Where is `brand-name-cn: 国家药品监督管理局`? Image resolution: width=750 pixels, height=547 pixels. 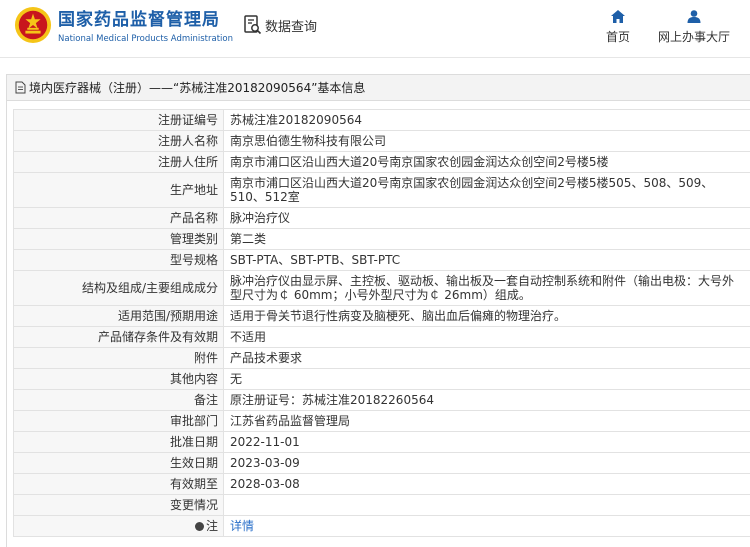 brand-name-cn: 国家药品监督管理局 is located at coordinates (139, 20).